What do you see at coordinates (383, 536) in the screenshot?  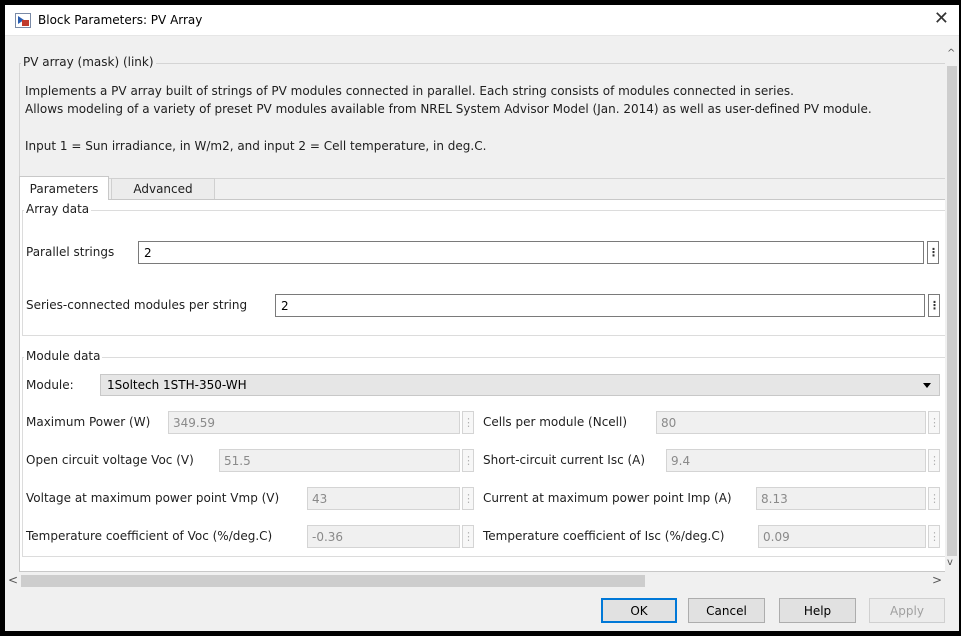 I see `temp-coef-voc-field: -0.36` at bounding box center [383, 536].